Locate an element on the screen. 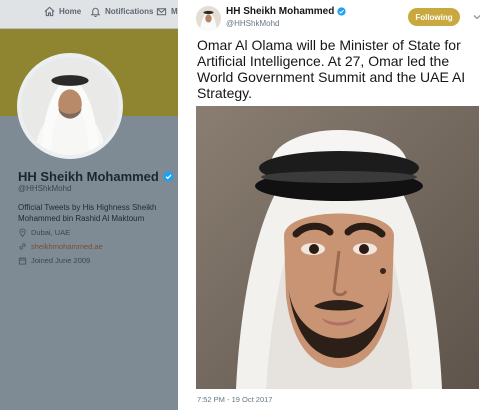 The image size is (500, 410). nav-notifications: Notifications is located at coordinates (121, 11).